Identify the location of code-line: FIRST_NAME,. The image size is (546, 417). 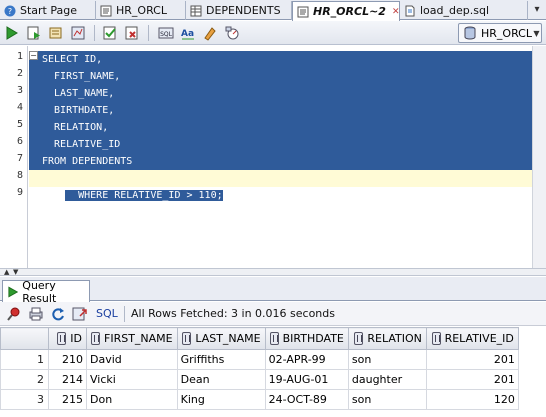
(280, 76).